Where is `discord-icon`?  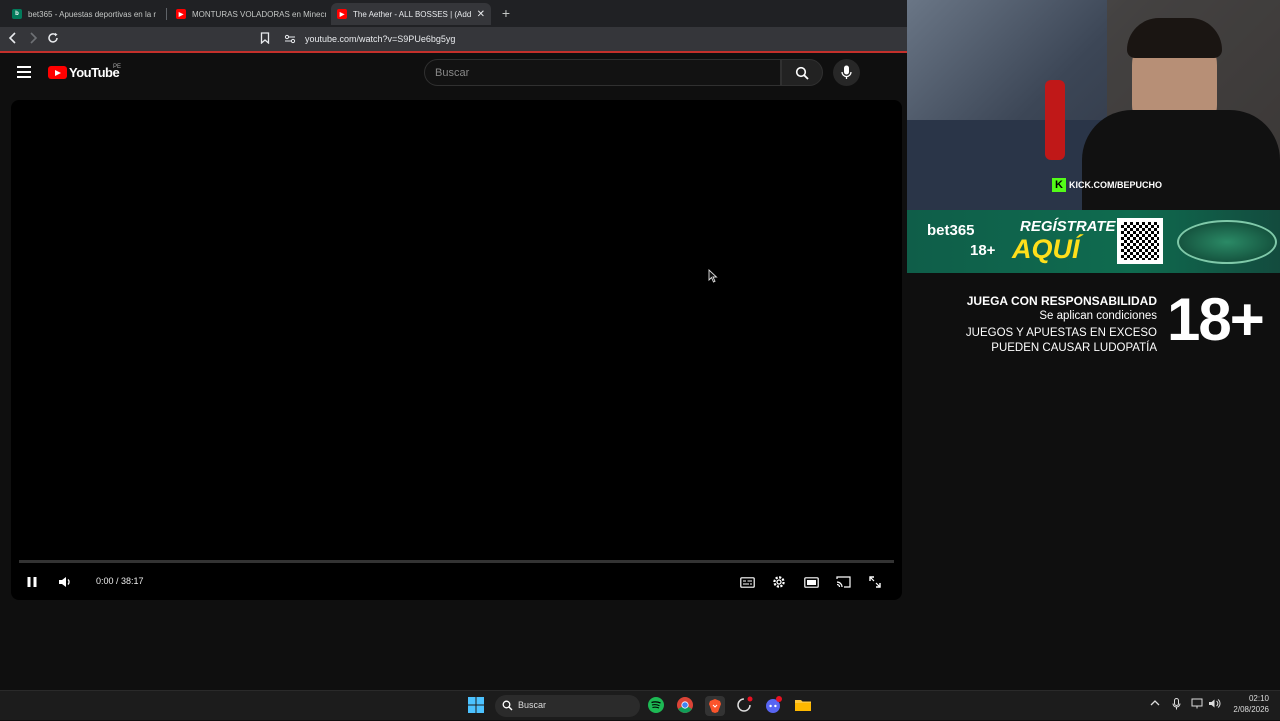 discord-icon is located at coordinates (774, 704).